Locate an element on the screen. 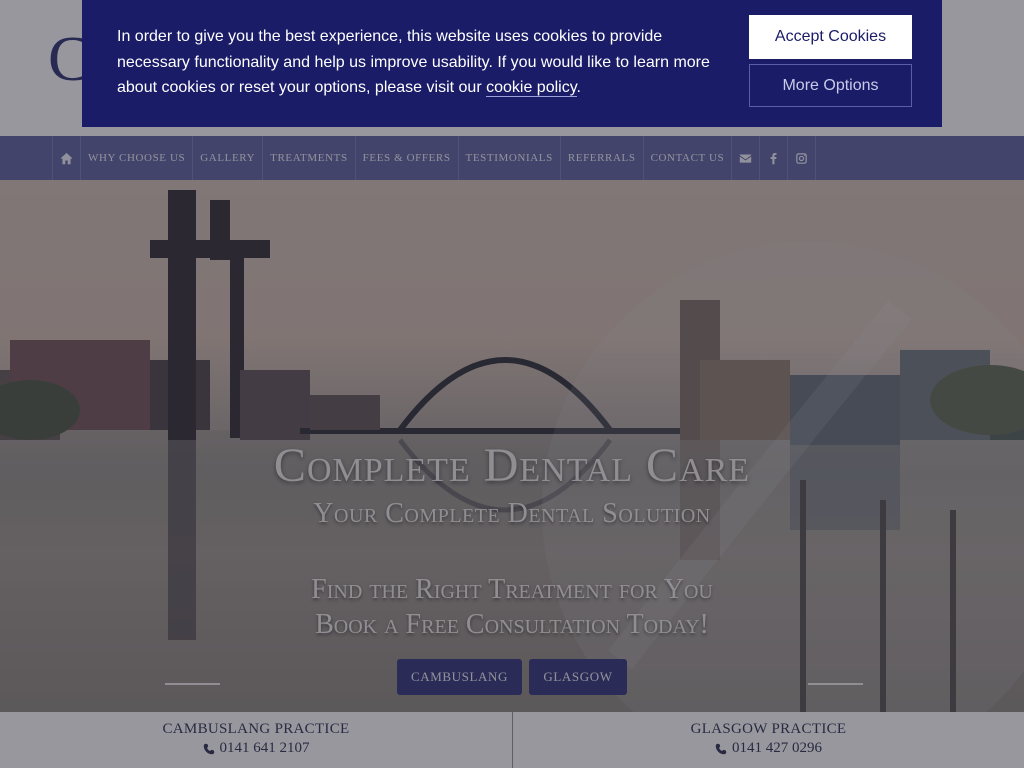 Image resolution: width=1024 pixels, height=768 pixels. cookie-message-end: . is located at coordinates (578, 87).